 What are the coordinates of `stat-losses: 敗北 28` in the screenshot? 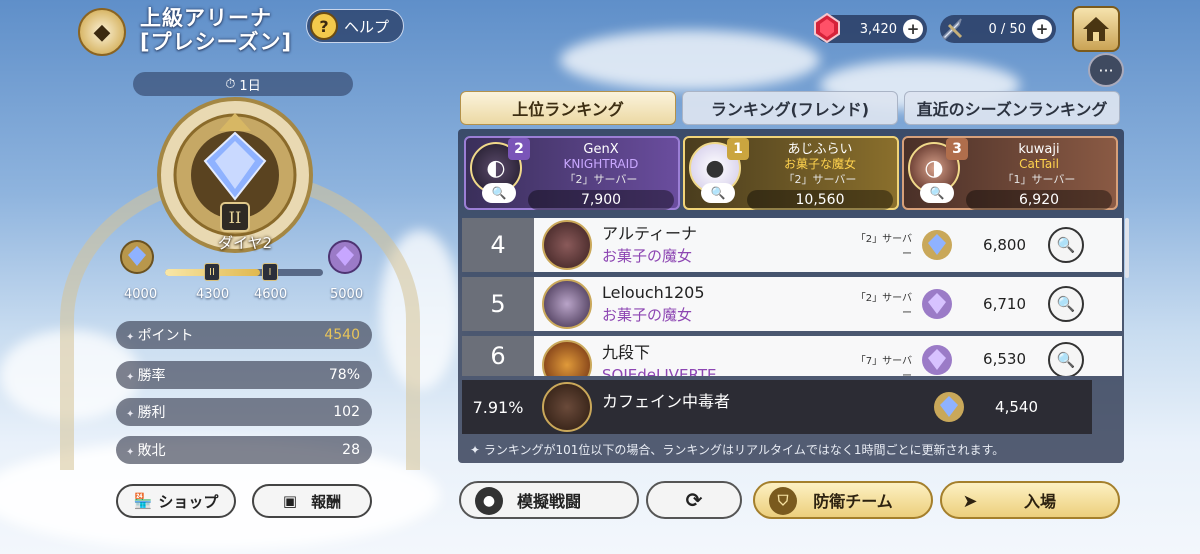 It's located at (244, 450).